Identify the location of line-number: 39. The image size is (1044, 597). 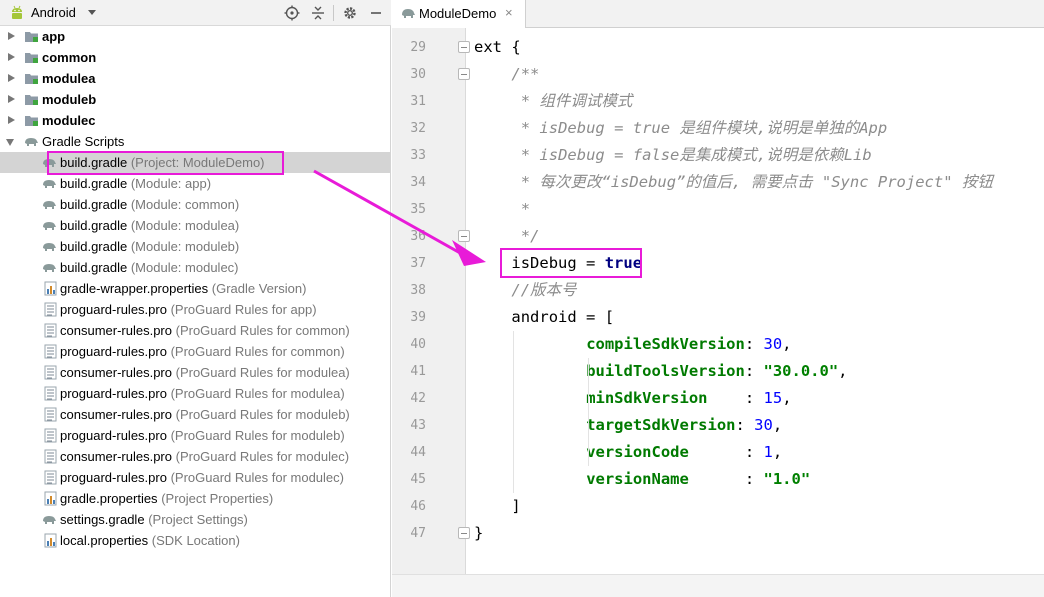
(418, 317).